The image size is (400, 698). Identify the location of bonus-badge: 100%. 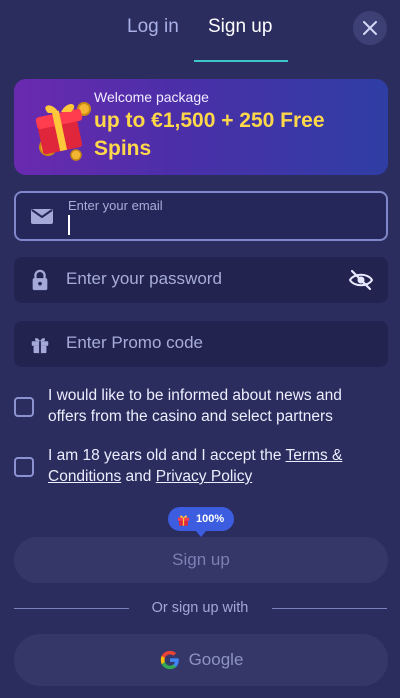
(201, 522).